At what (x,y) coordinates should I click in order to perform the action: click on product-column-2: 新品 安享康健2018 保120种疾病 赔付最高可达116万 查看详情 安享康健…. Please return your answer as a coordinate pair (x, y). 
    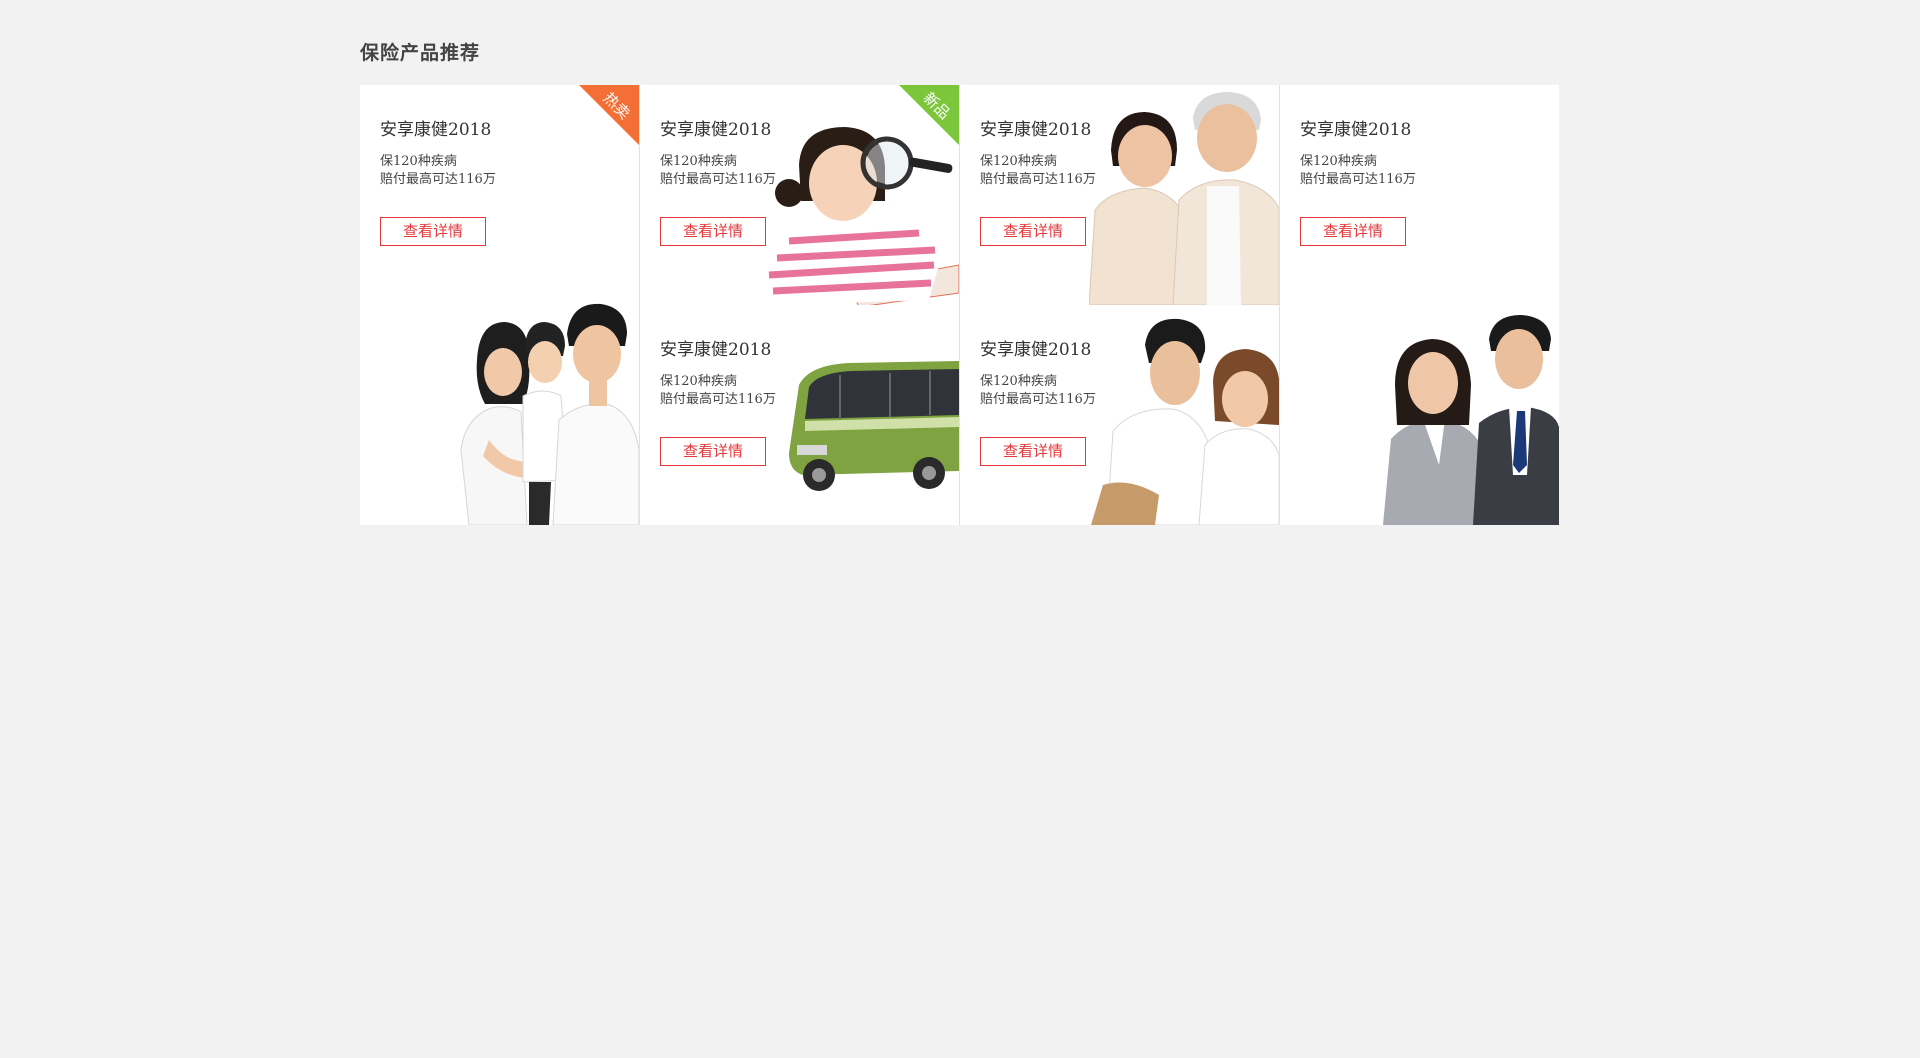
    Looking at the image, I should click on (800, 305).